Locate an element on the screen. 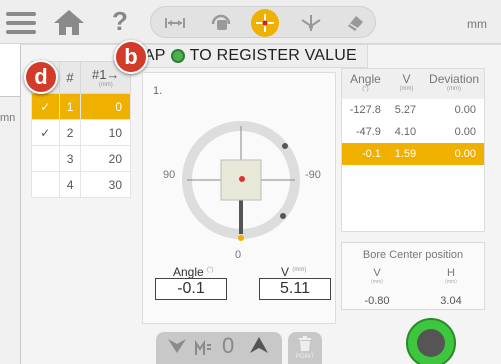 The height and width of the screenshot is (364, 501). point-number: 1. is located at coordinates (158, 91).